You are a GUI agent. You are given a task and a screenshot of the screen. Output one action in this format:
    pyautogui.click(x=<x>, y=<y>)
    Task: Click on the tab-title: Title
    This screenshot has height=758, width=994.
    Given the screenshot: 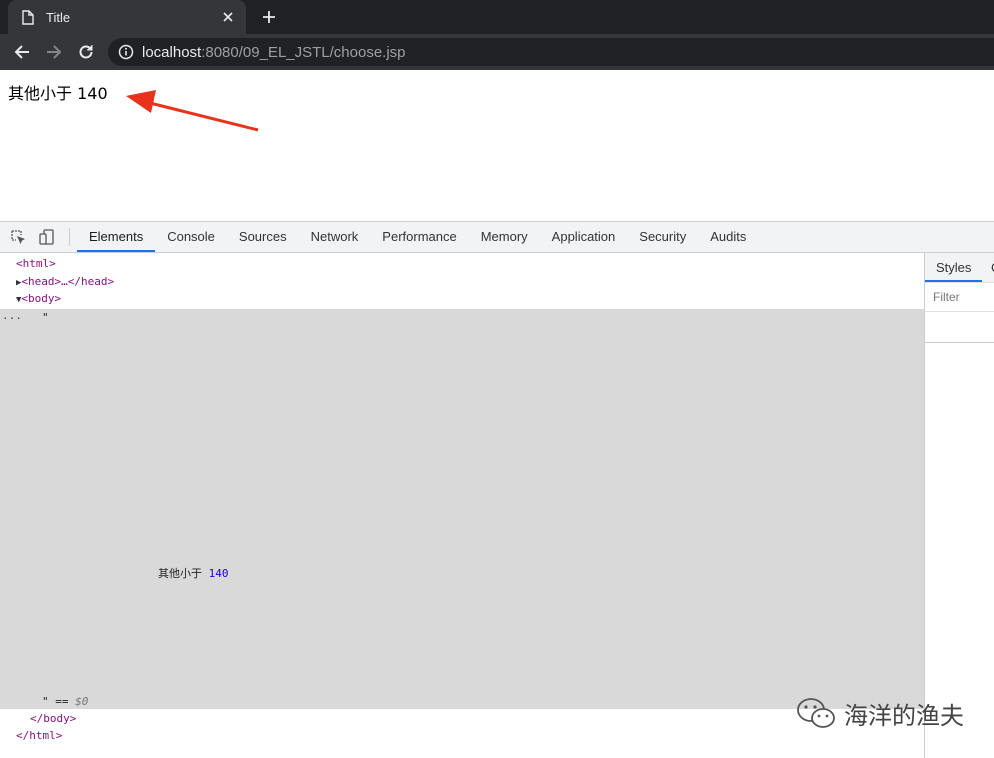 What is the action you would take?
    pyautogui.click(x=58, y=17)
    